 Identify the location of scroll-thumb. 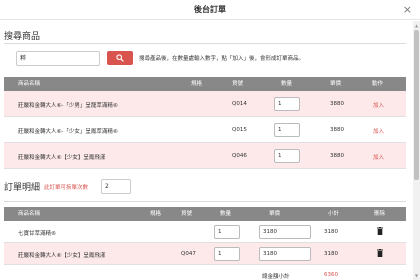
(416, 105).